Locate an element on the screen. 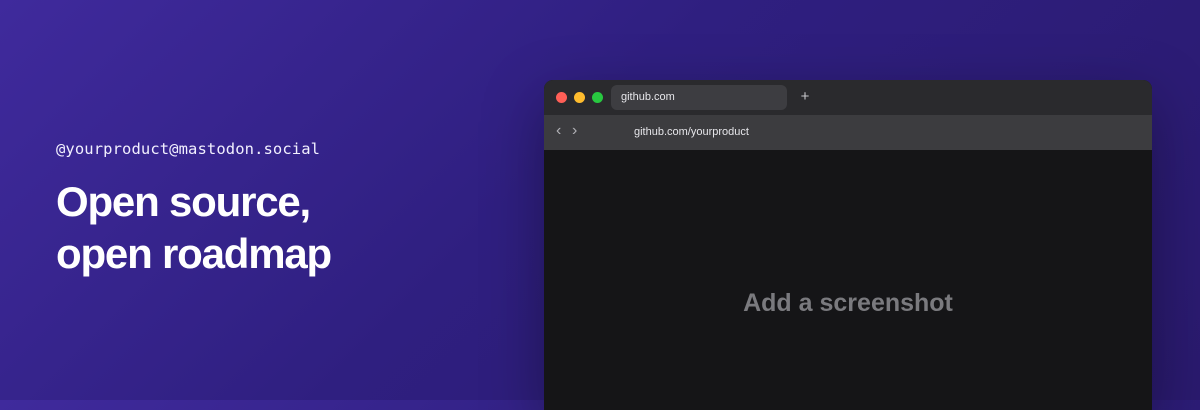 This screenshot has height=410, width=1200. traffic-lights is located at coordinates (579, 97).